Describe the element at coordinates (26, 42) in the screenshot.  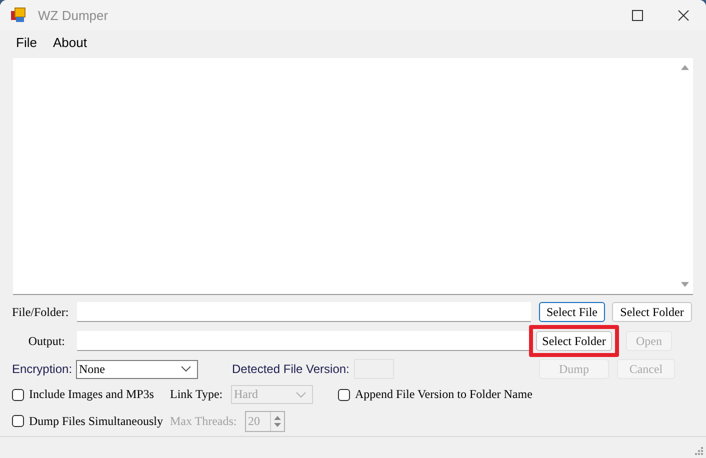
I see `menu-item: File` at that location.